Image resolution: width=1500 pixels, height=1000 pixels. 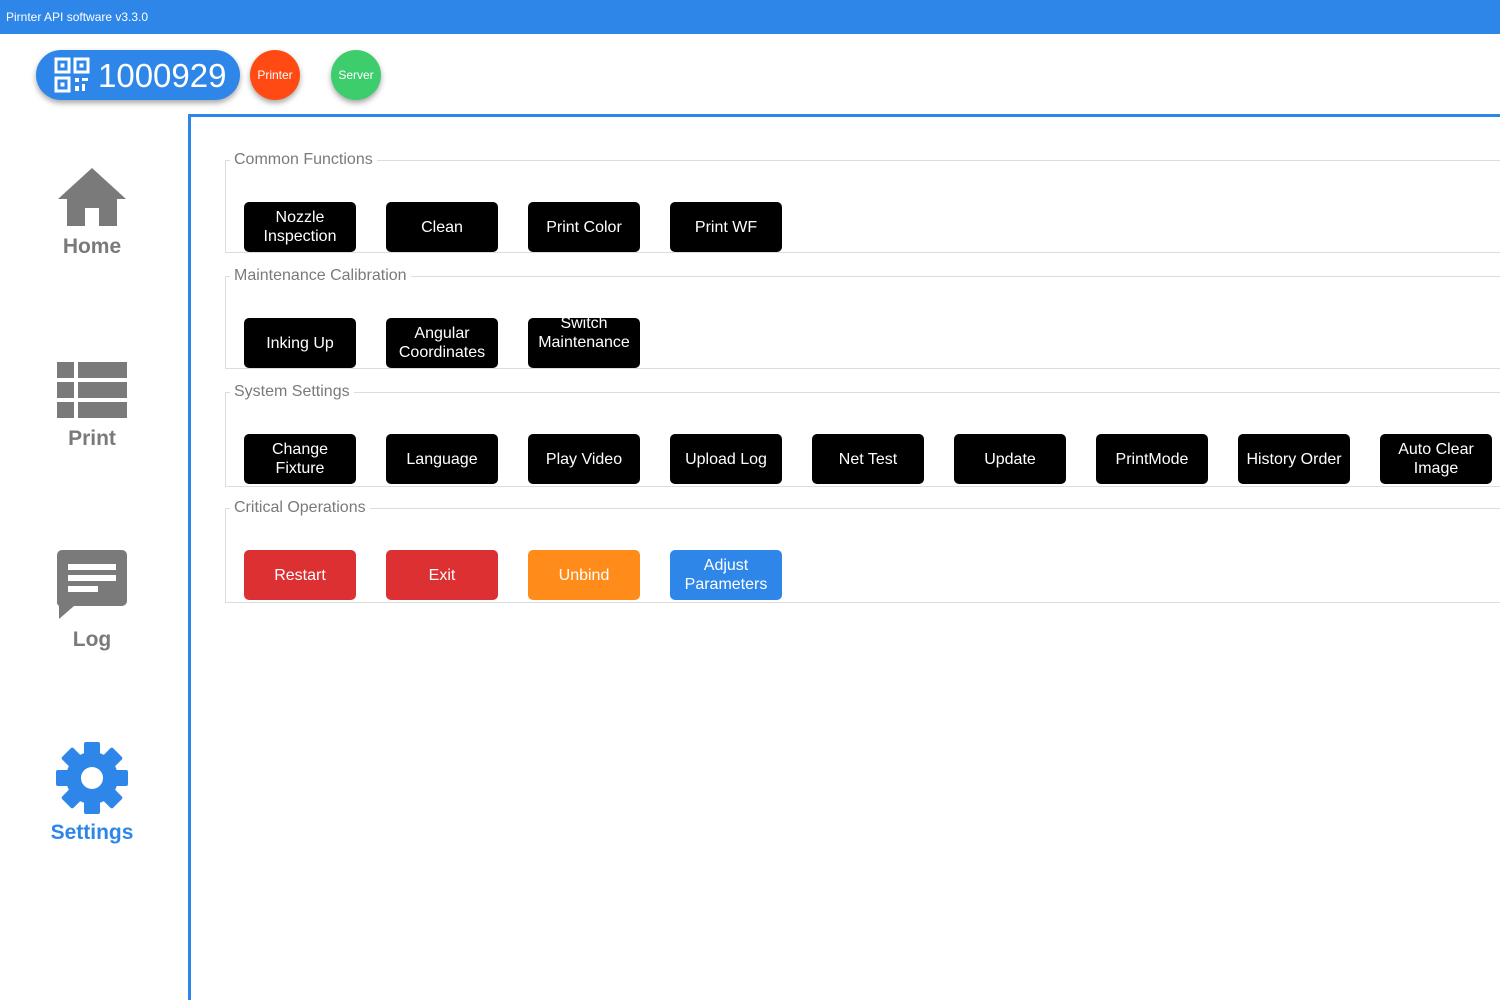 What do you see at coordinates (356, 75) in the screenshot?
I see `server-status-indicator: Server` at bounding box center [356, 75].